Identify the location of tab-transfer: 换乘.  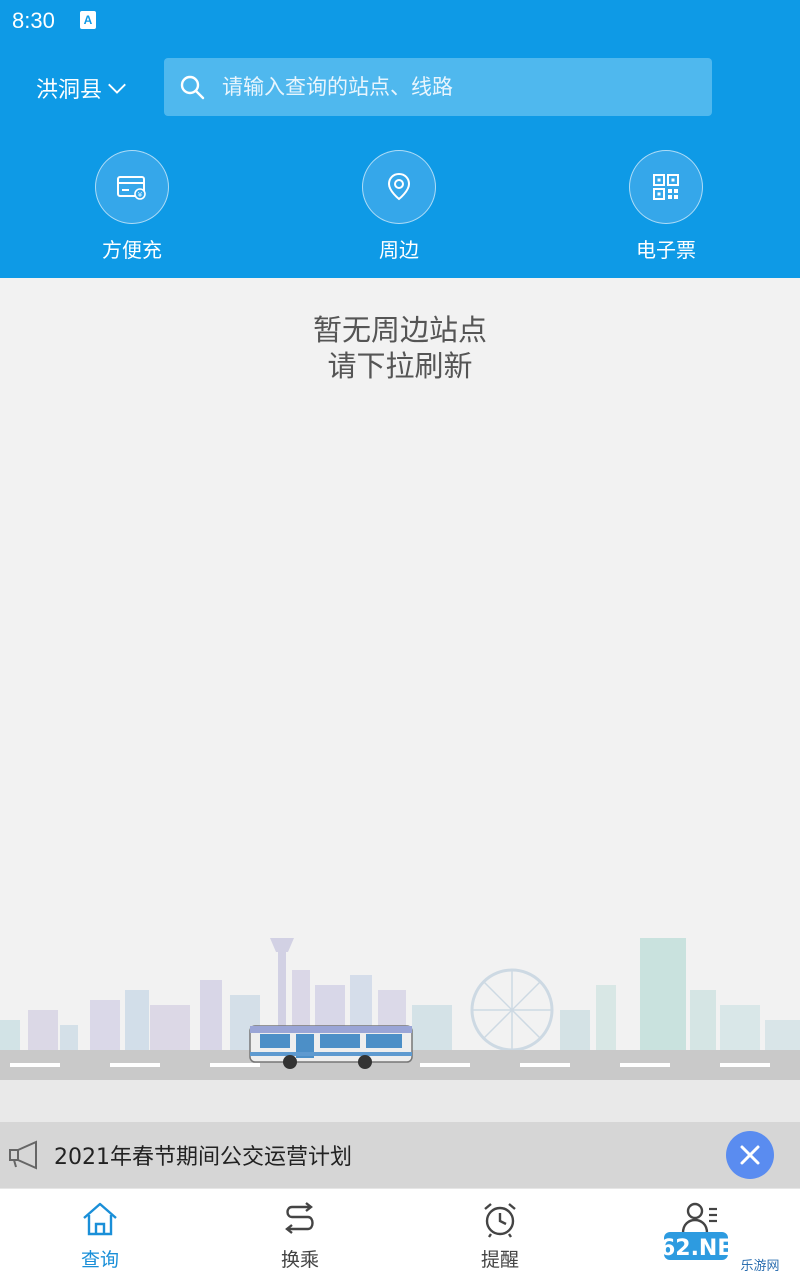
(300, 1234).